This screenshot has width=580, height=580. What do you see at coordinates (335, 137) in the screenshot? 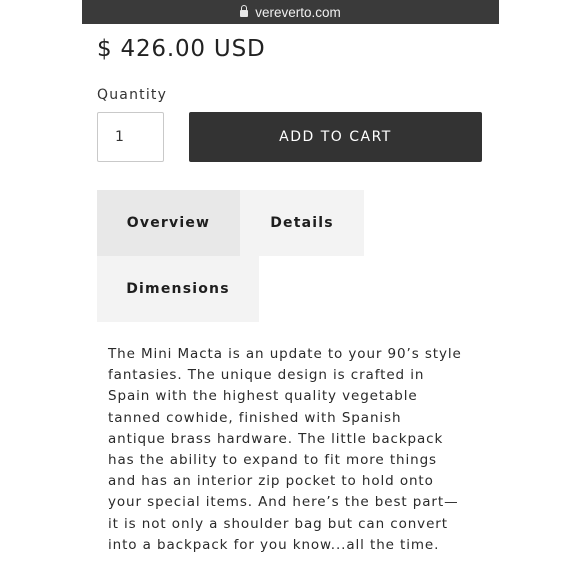
I see `add-to-cart-button: ADD TO CART` at bounding box center [335, 137].